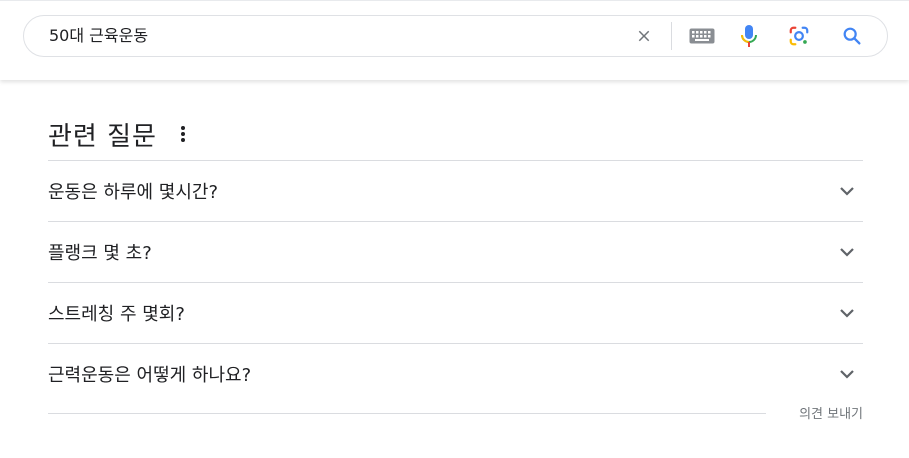 This screenshot has width=909, height=458. Describe the element at coordinates (831, 412) in the screenshot. I see `send-feedback-link: 의견 보내기` at that location.